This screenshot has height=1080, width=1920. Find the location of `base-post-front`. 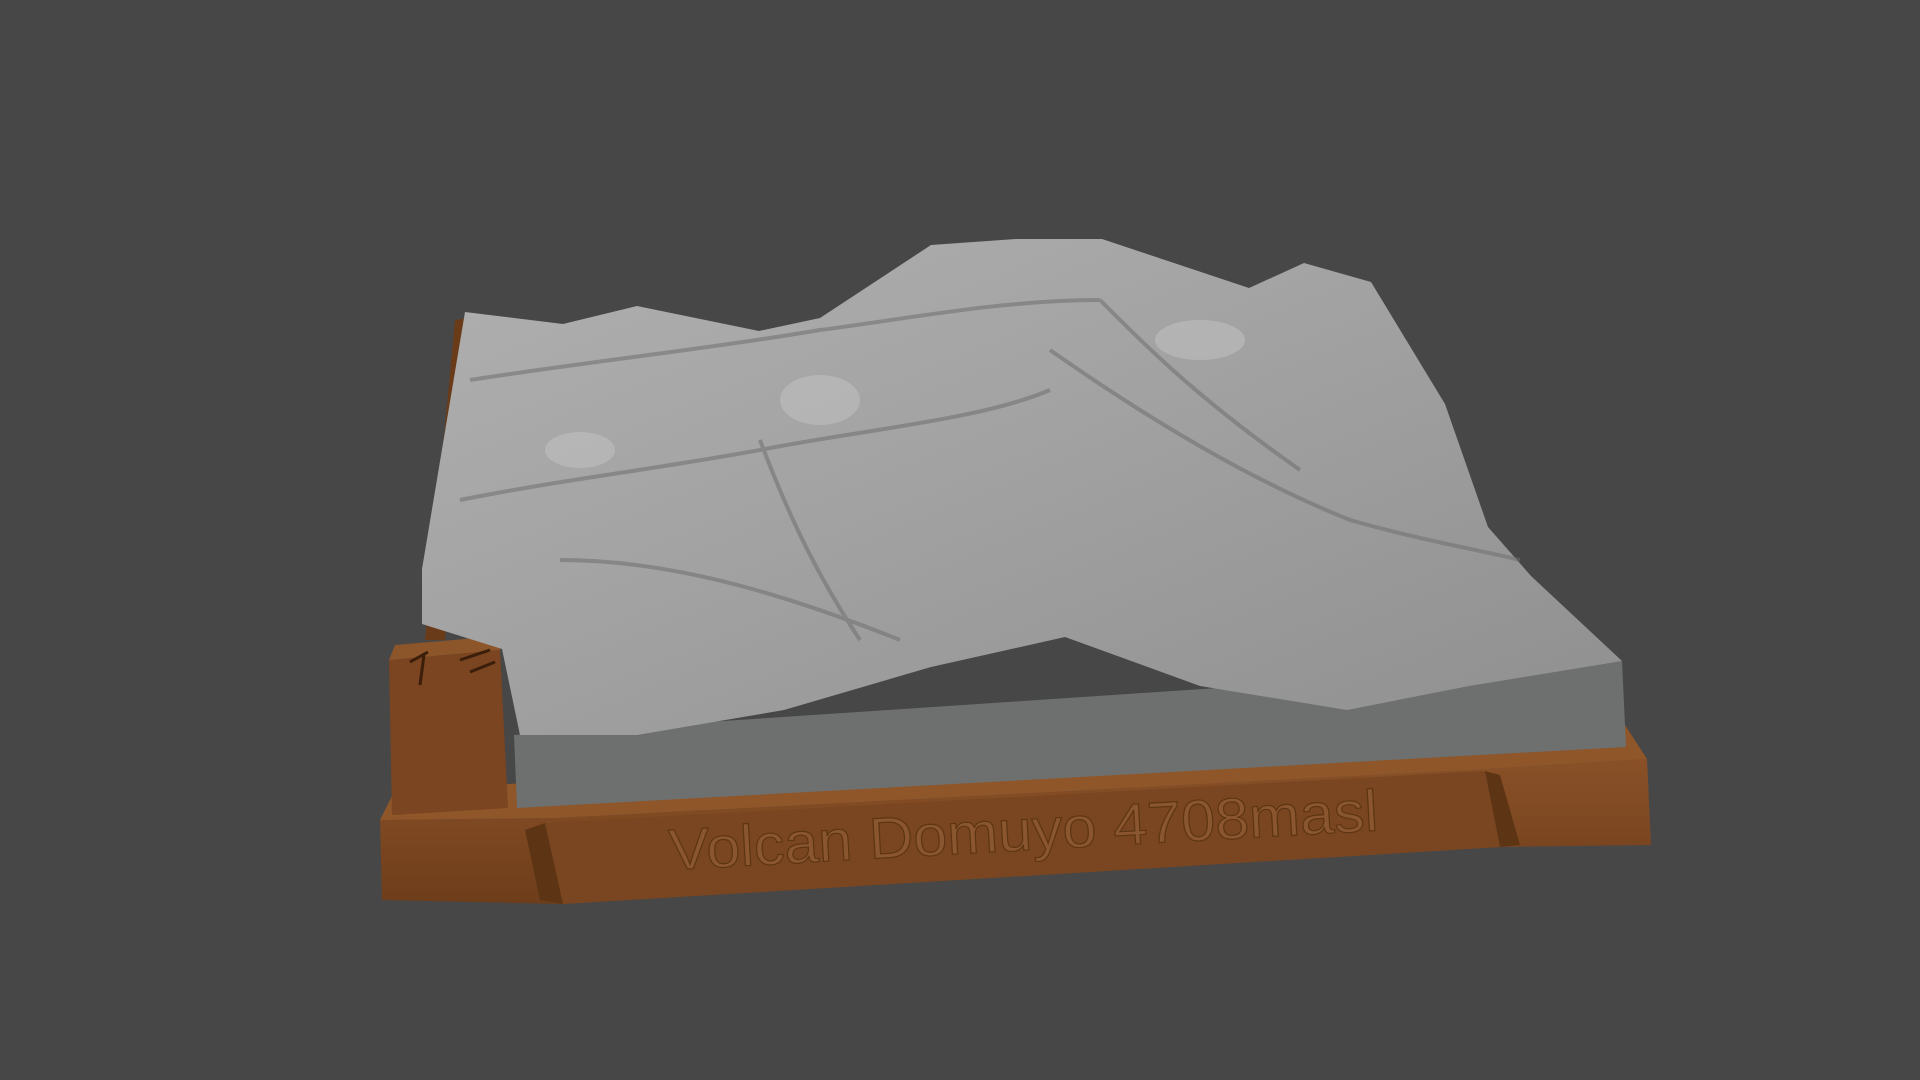

base-post-front is located at coordinates (448, 732).